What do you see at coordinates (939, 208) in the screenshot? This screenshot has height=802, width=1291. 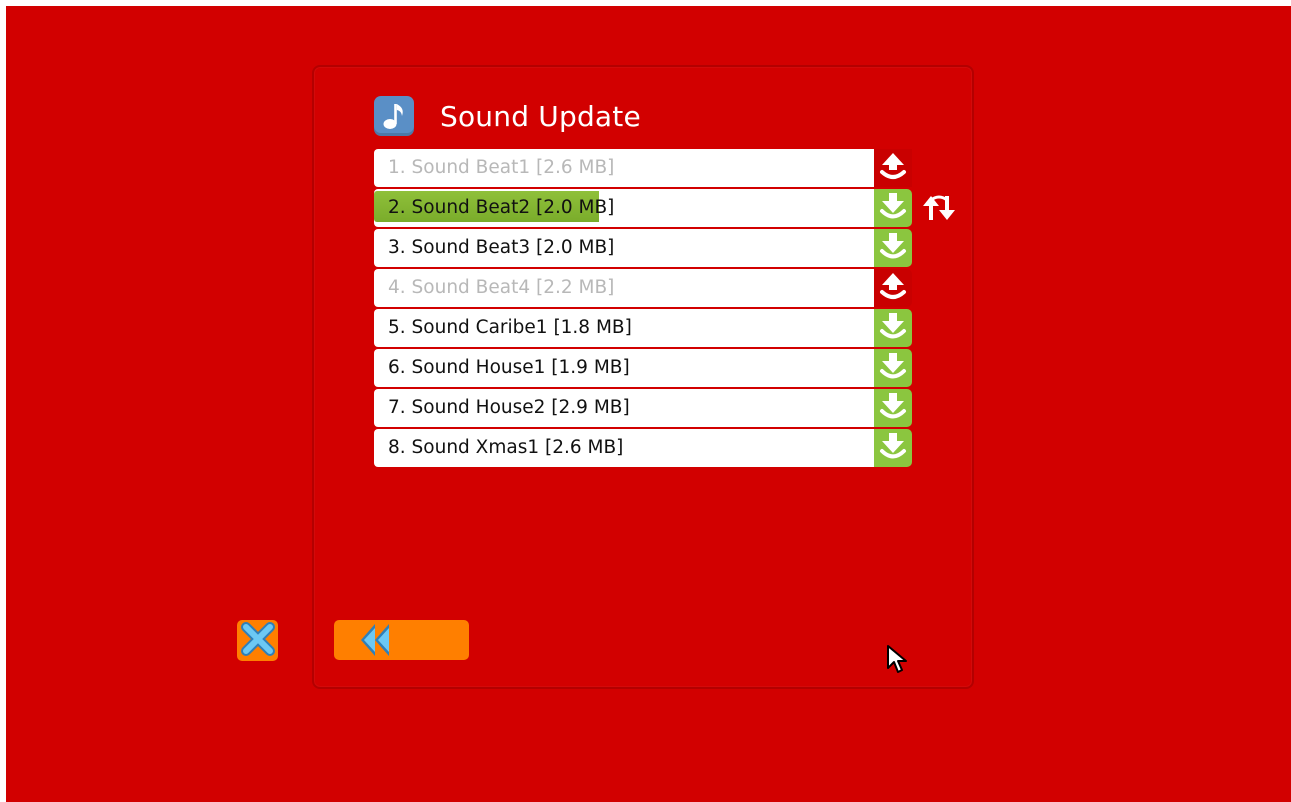 I see `sync-icon` at bounding box center [939, 208].